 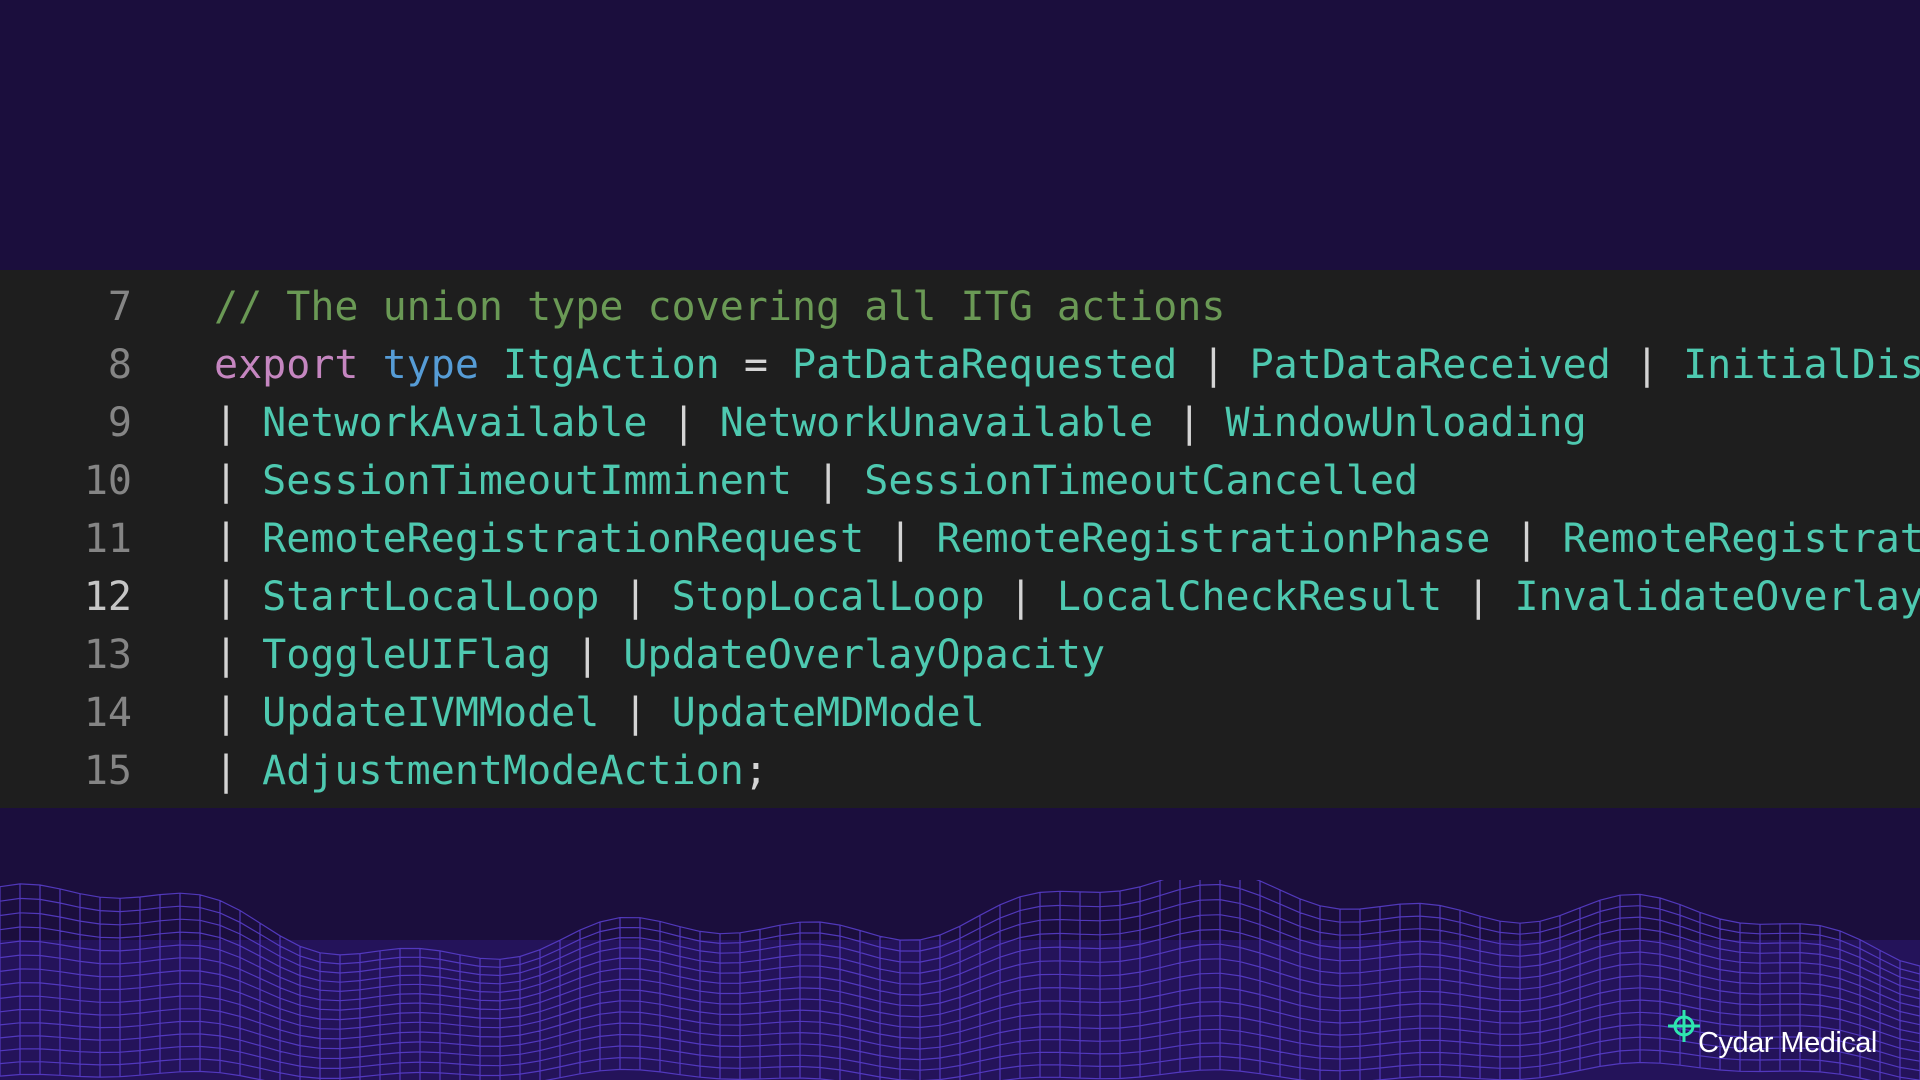 What do you see at coordinates (563, 539) in the screenshot?
I see `code-token: RemoteRegistrationRequest` at bounding box center [563, 539].